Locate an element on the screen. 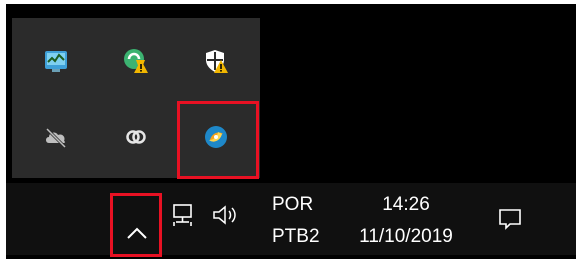  action-center-button is located at coordinates (510, 219).